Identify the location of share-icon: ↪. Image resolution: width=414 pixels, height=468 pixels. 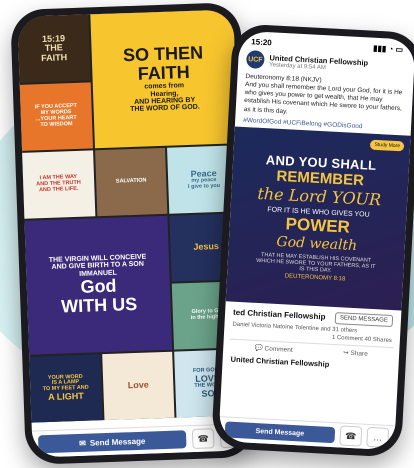
(346, 353).